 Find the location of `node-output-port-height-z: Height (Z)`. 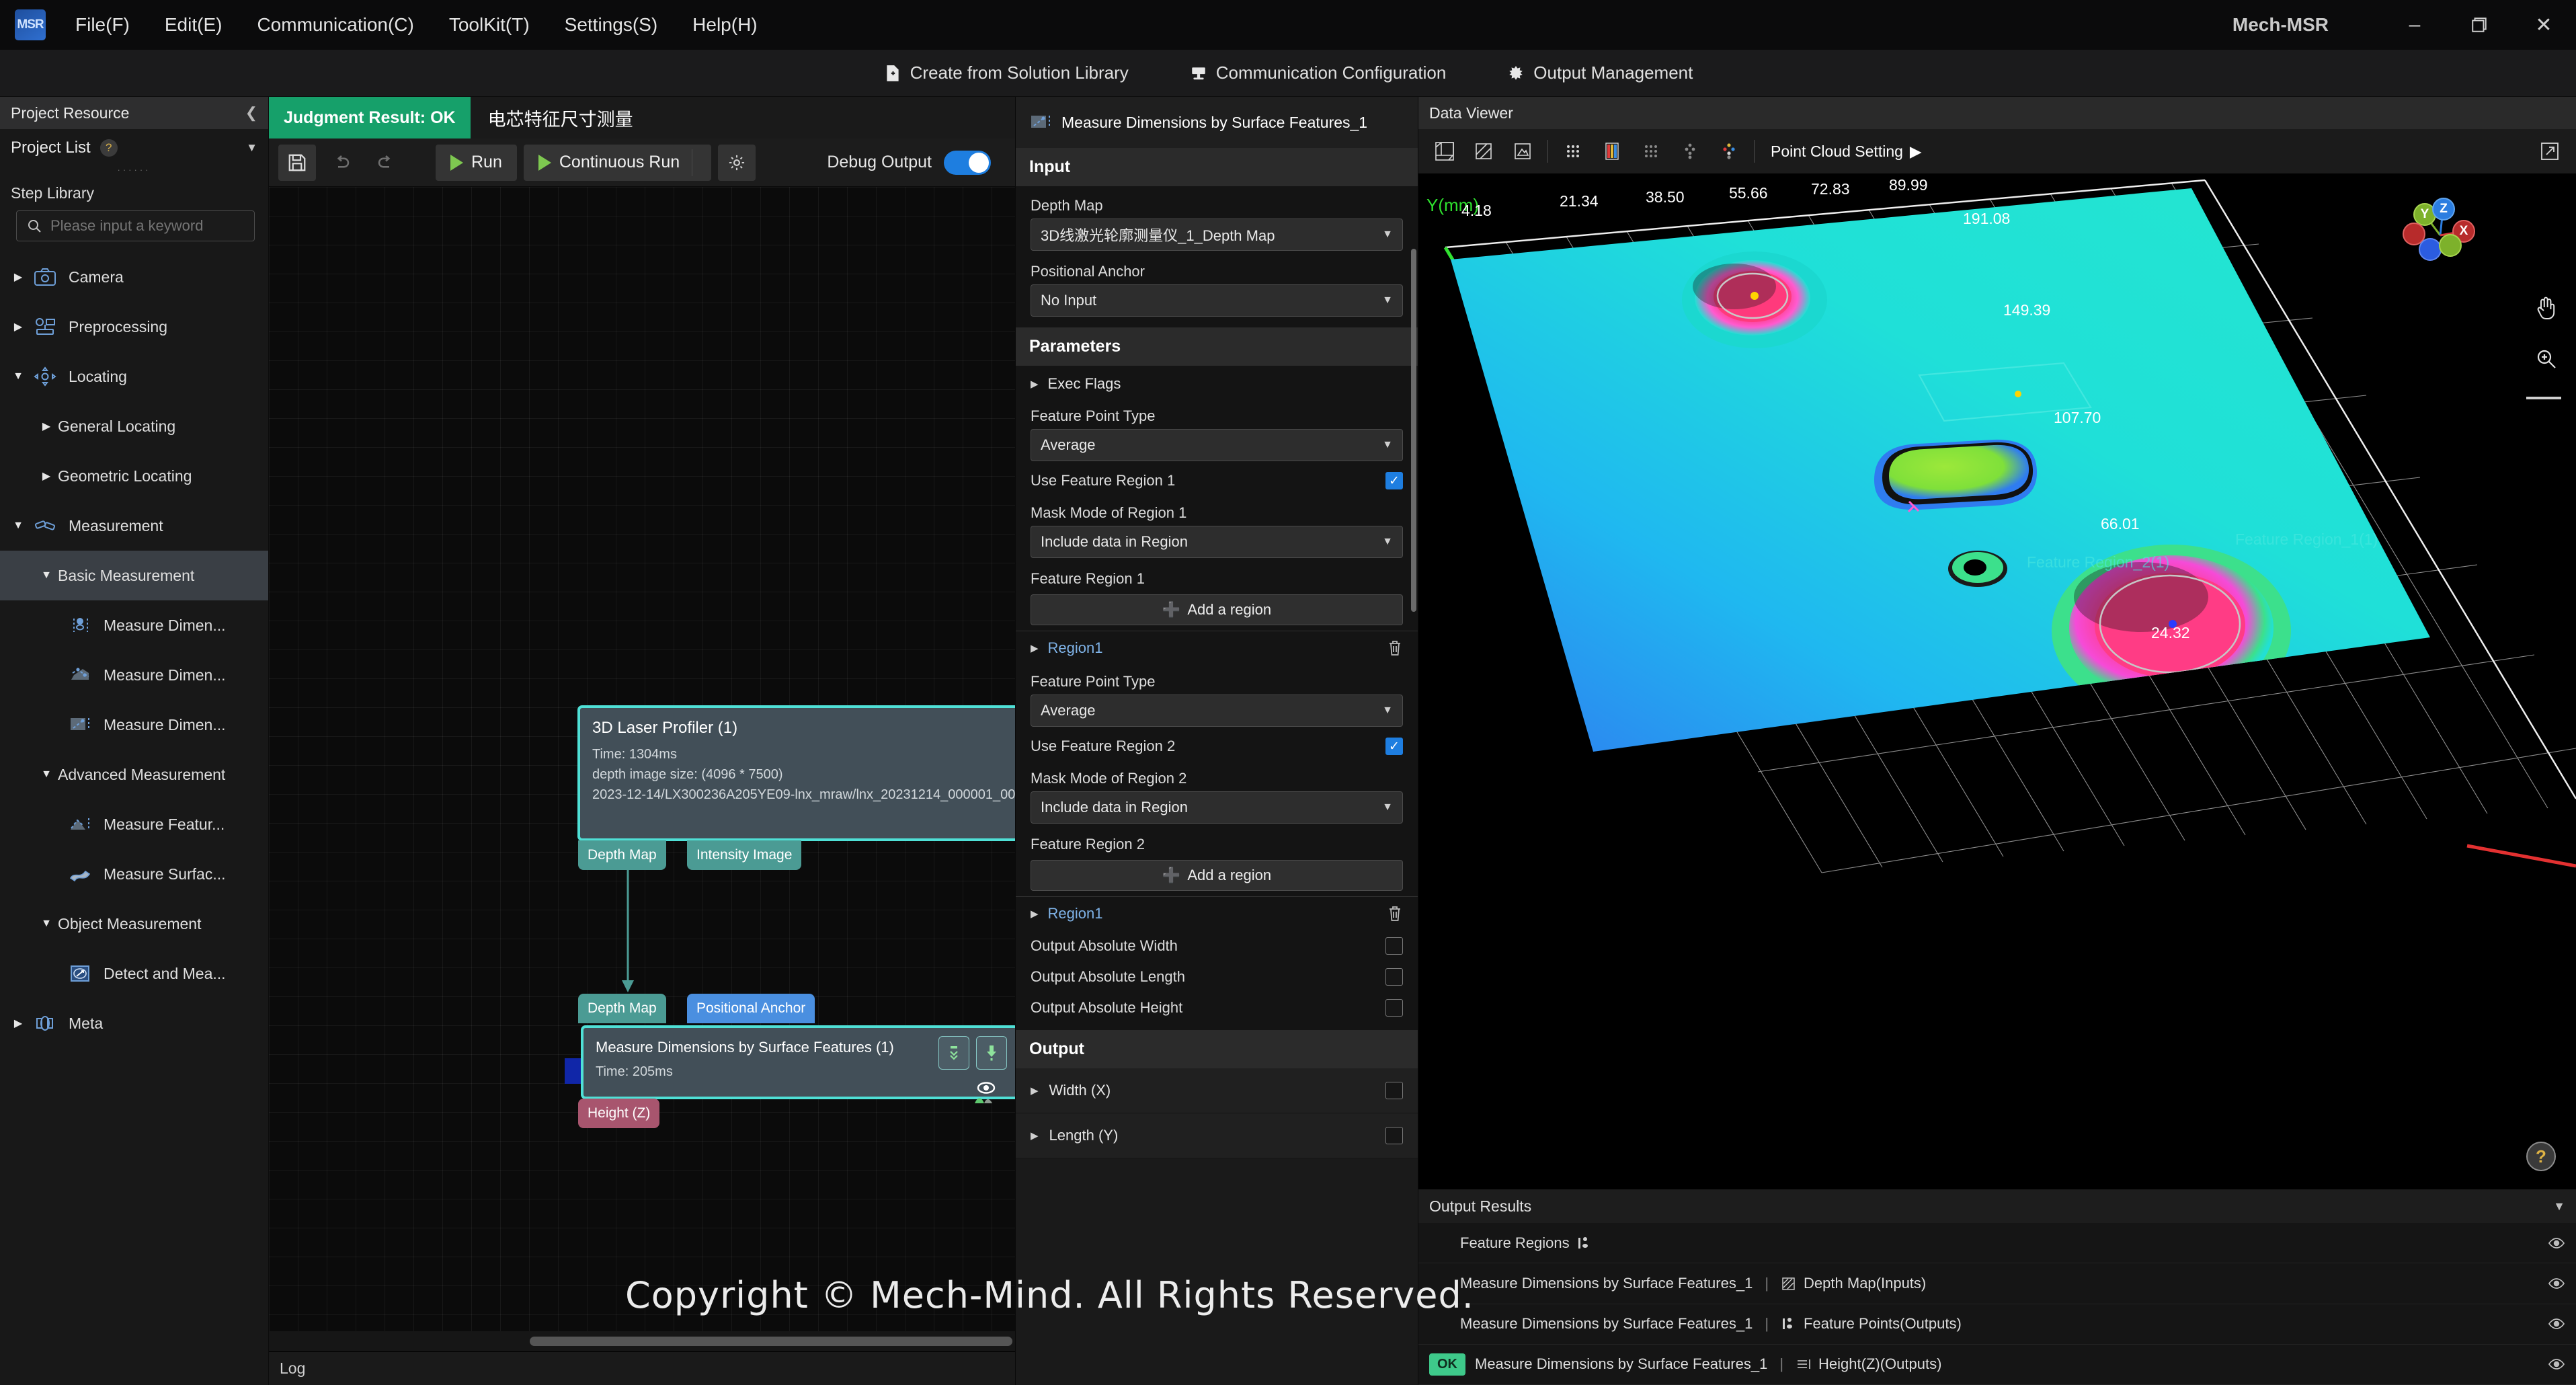

node-output-port-height-z: Height (Z) is located at coordinates (619, 1114).